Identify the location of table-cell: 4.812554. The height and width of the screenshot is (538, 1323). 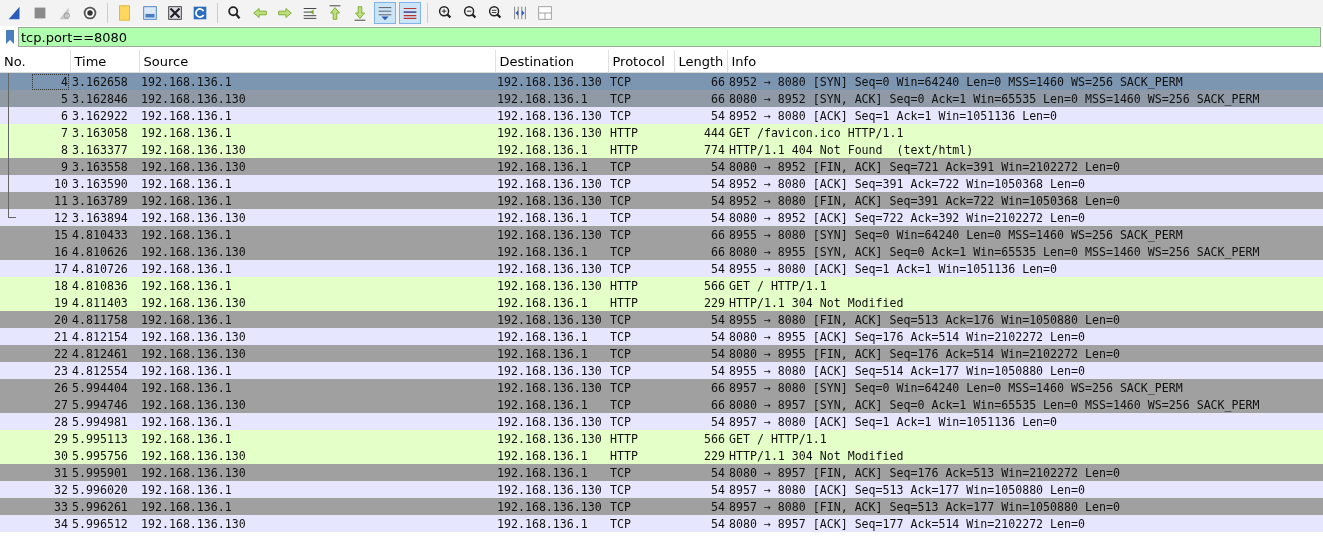
(100, 370).